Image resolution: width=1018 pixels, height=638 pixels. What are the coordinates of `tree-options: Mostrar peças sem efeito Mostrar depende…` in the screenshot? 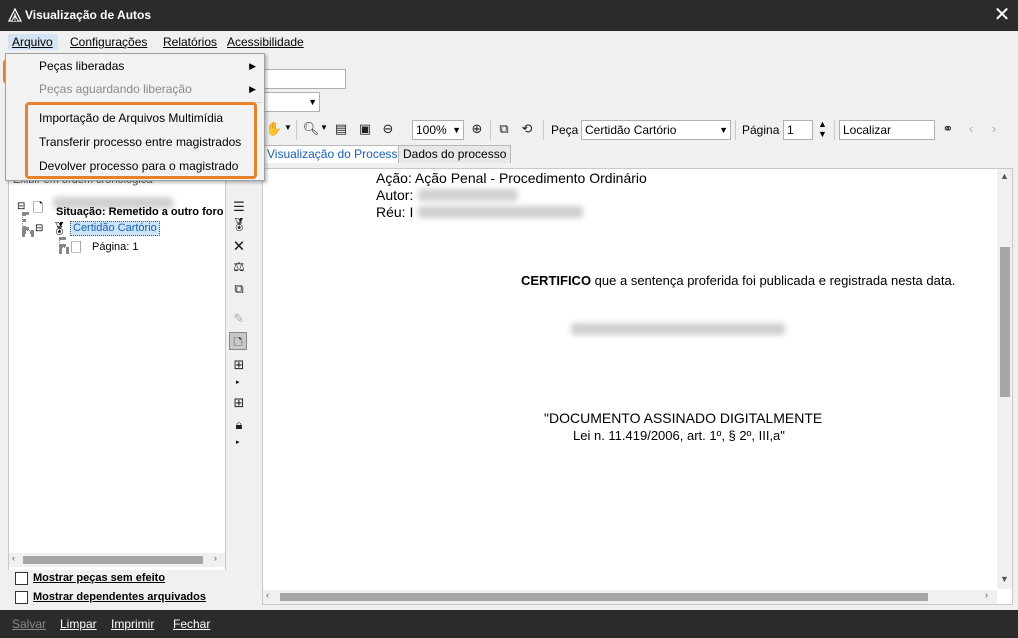 It's located at (117, 588).